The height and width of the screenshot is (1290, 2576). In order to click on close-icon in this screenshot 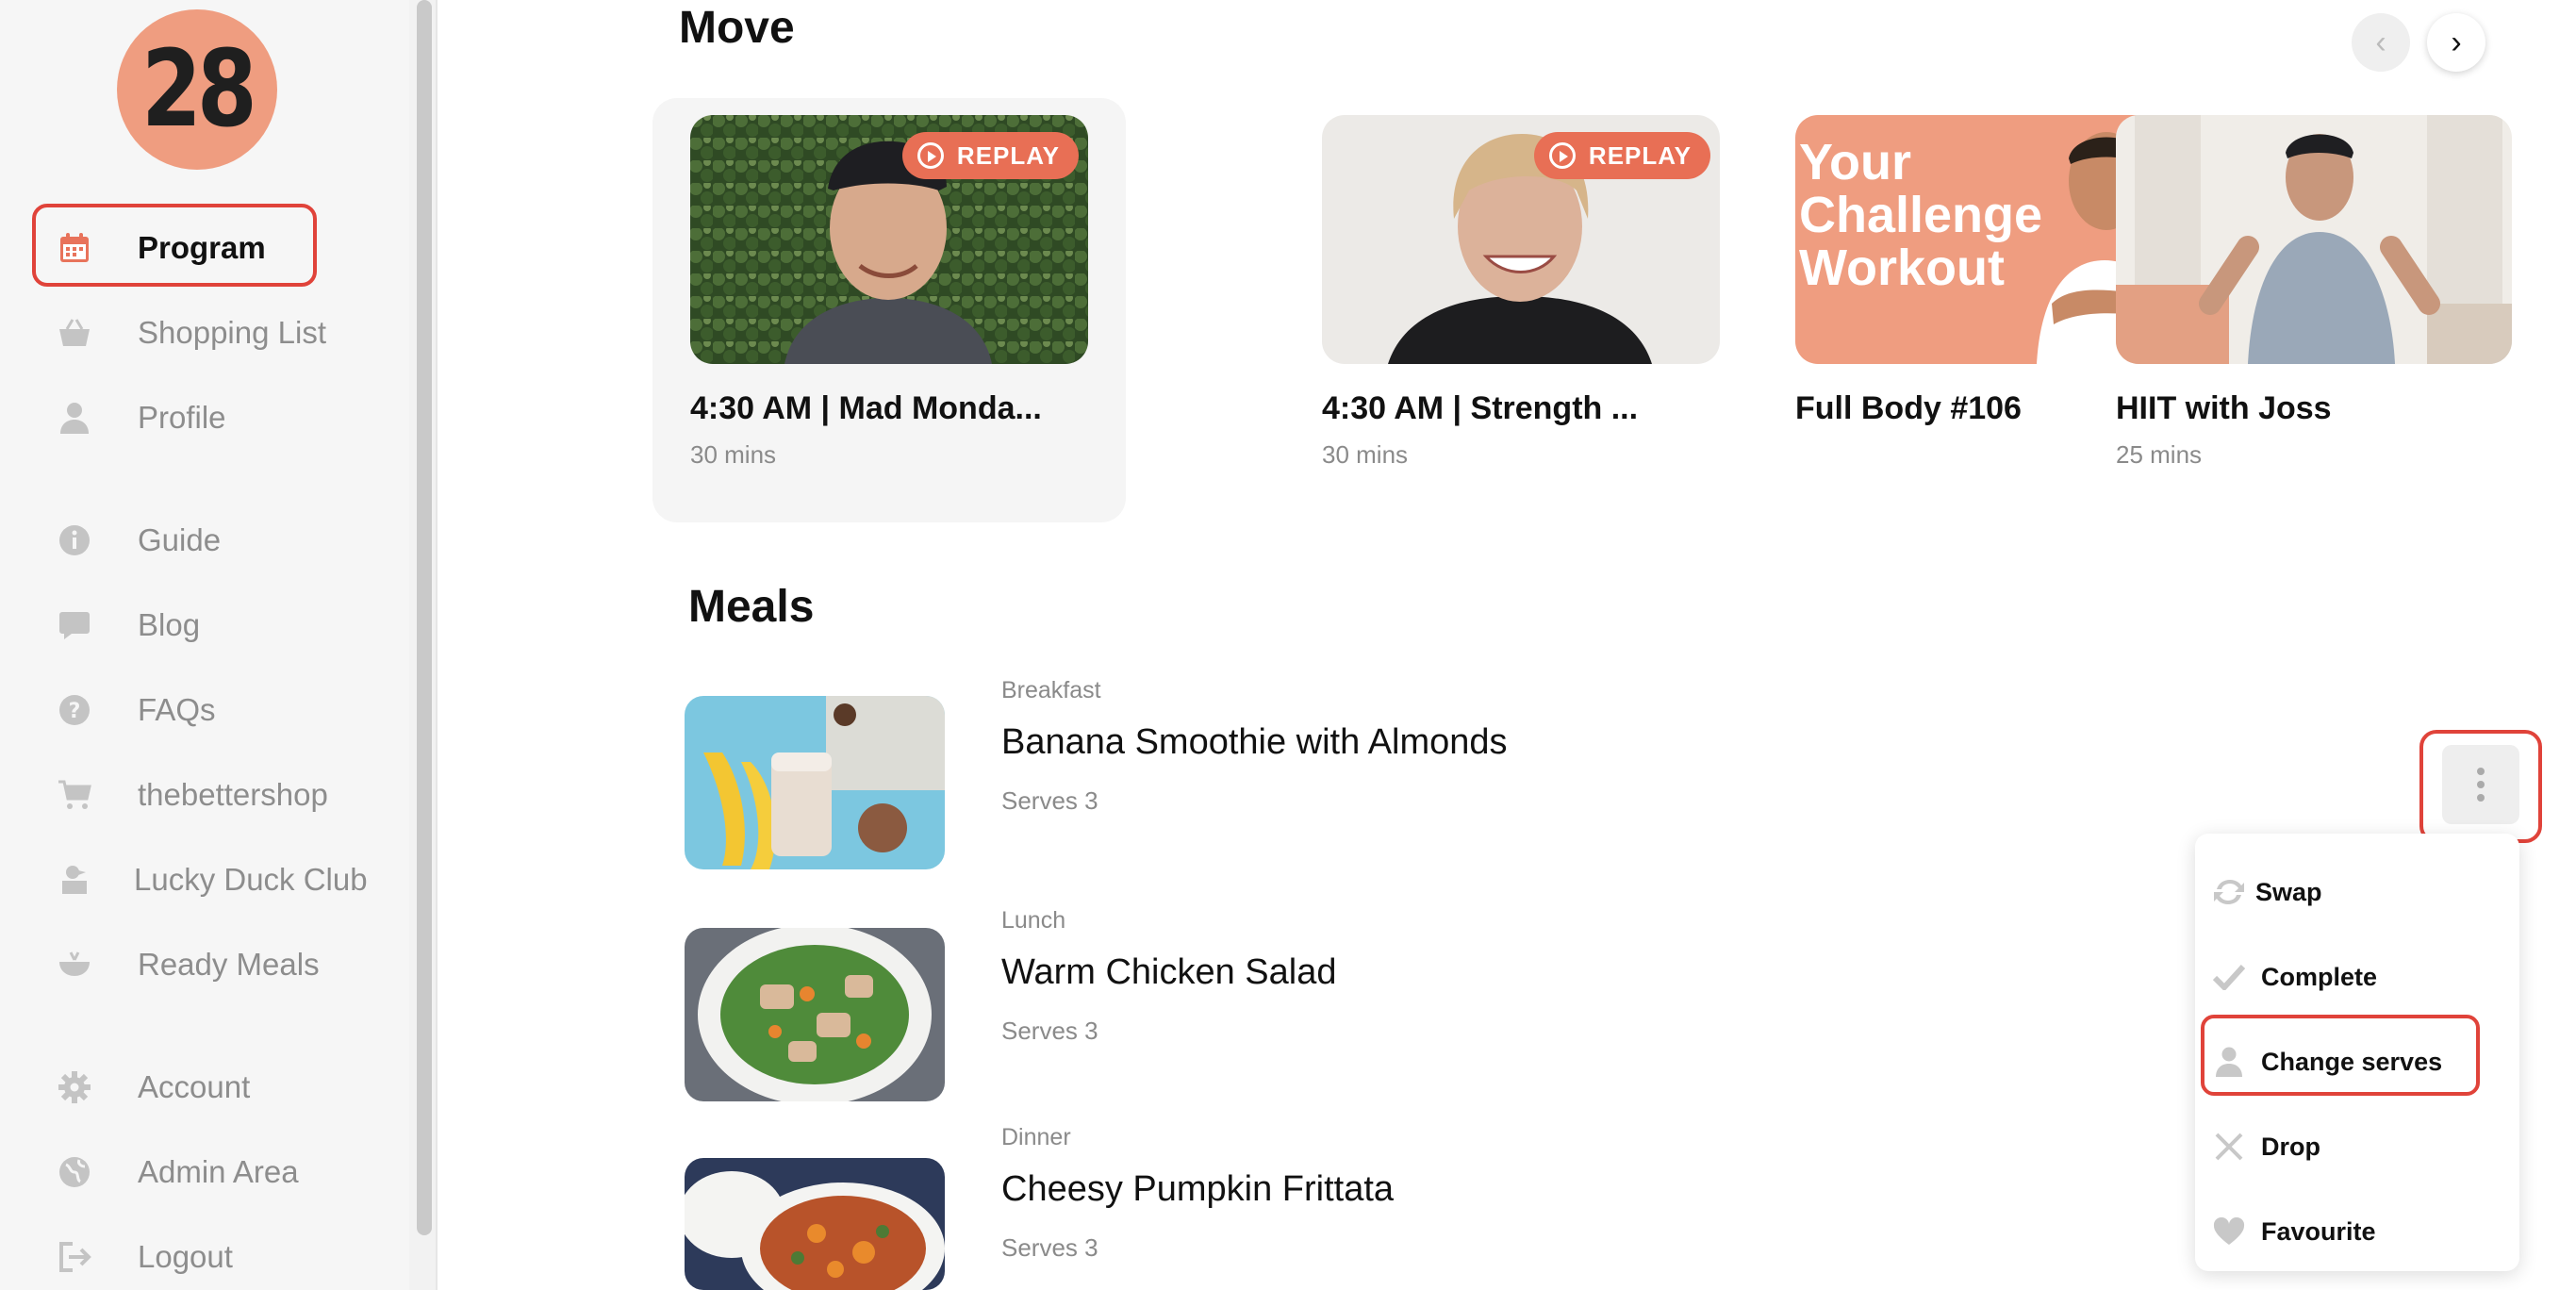, I will do `click(2229, 1147)`.